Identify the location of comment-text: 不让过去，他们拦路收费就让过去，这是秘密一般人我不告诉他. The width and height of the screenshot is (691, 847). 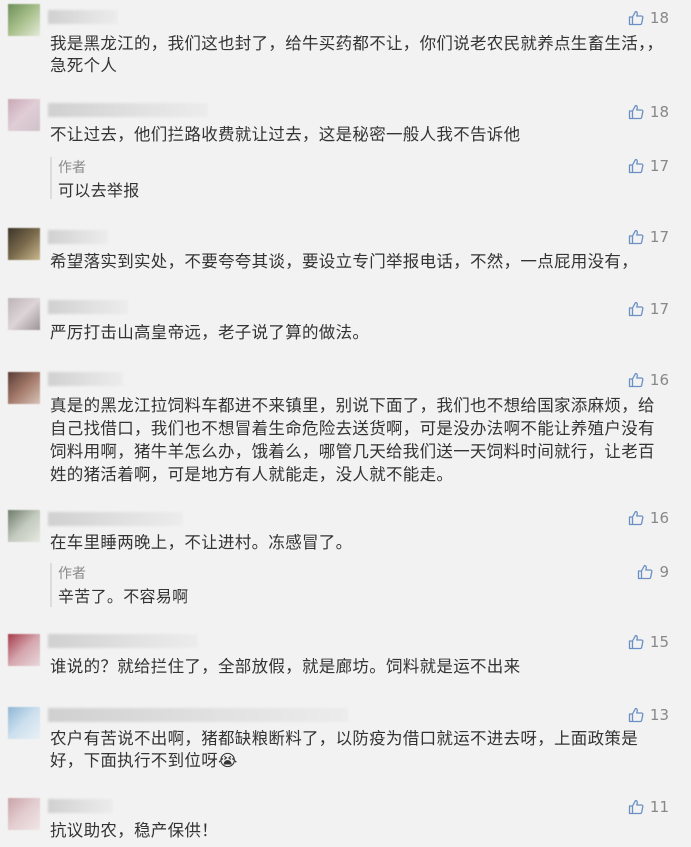
(285, 134).